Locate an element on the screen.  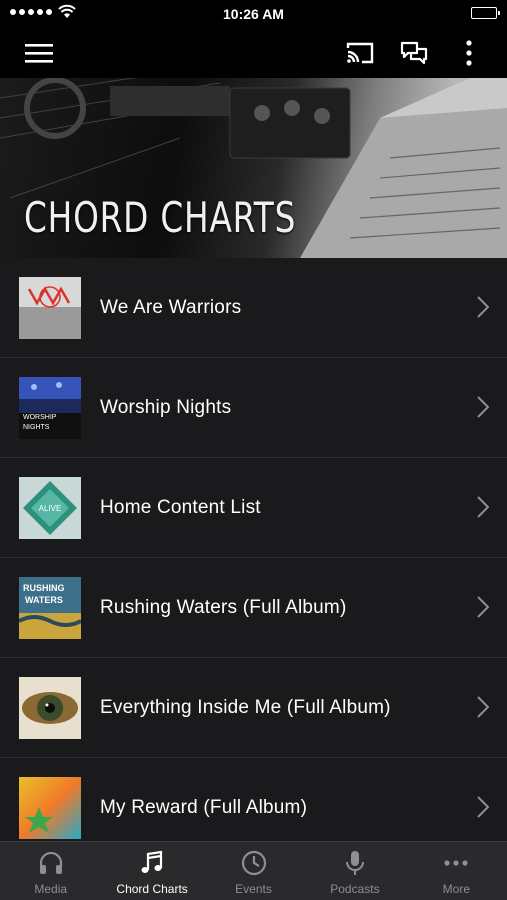
list-item-title: Rushing Waters (Full Album) is located at coordinates (223, 607).